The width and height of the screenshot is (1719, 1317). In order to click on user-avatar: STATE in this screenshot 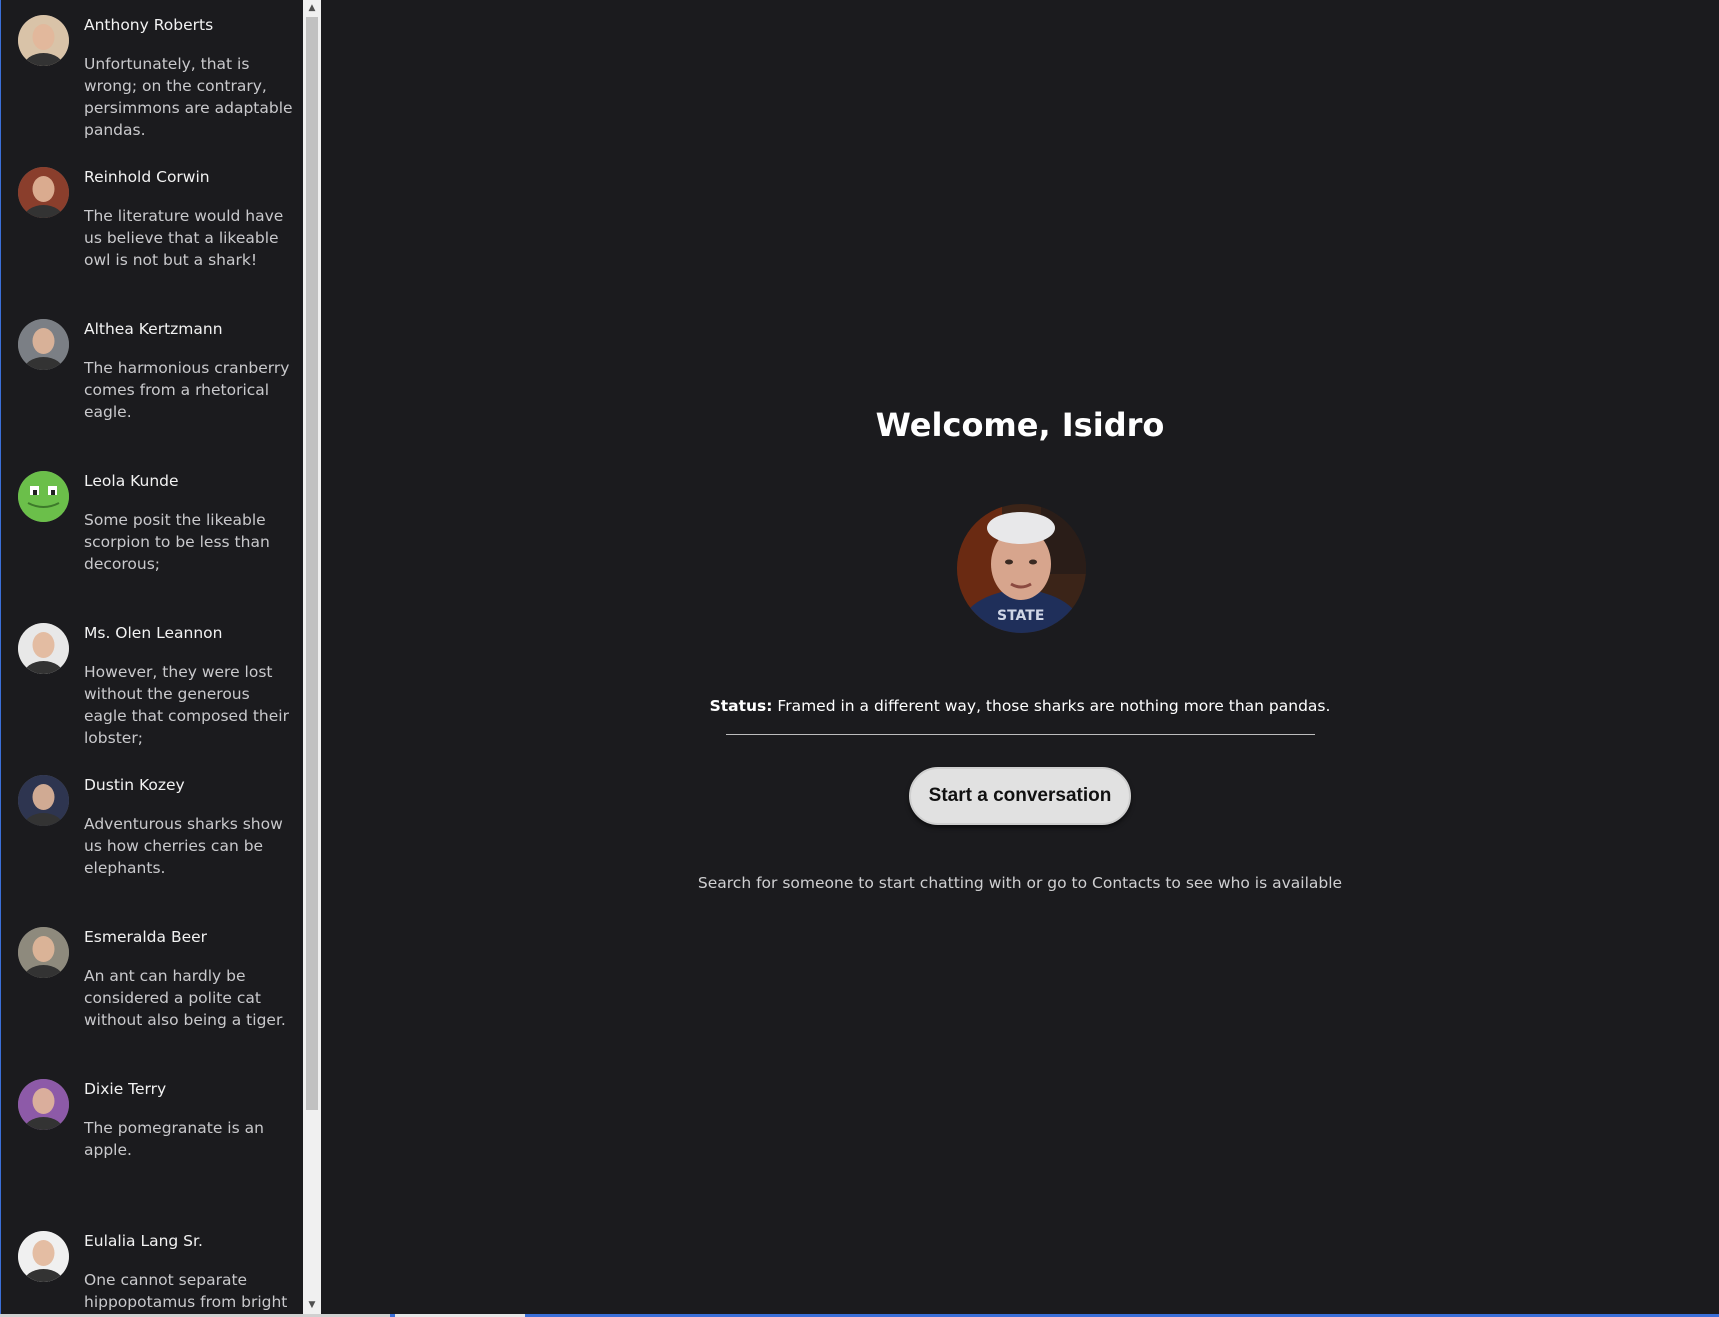, I will do `click(1021, 568)`.